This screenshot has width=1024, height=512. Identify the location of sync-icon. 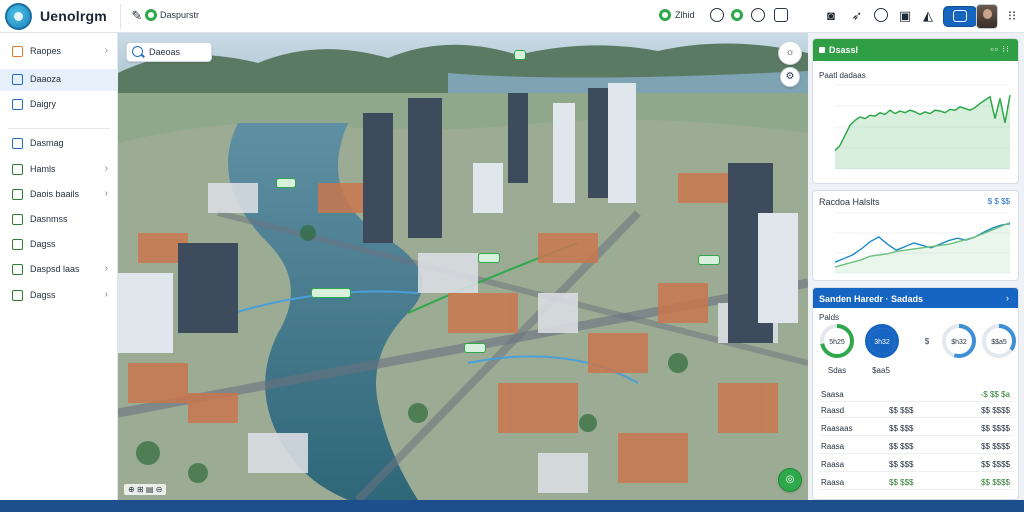
(737, 15).